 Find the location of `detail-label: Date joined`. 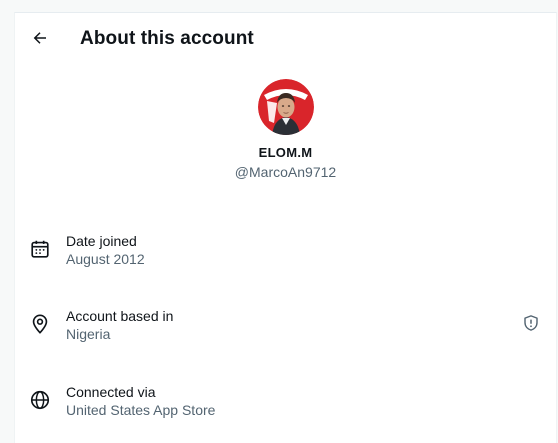

detail-label: Date joined is located at coordinates (101, 241).